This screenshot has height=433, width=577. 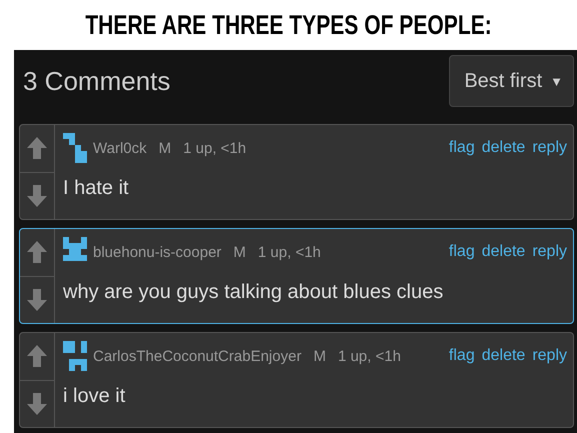 I want to click on comment-text: why are you guys talking about blues clues, so click(x=253, y=292).